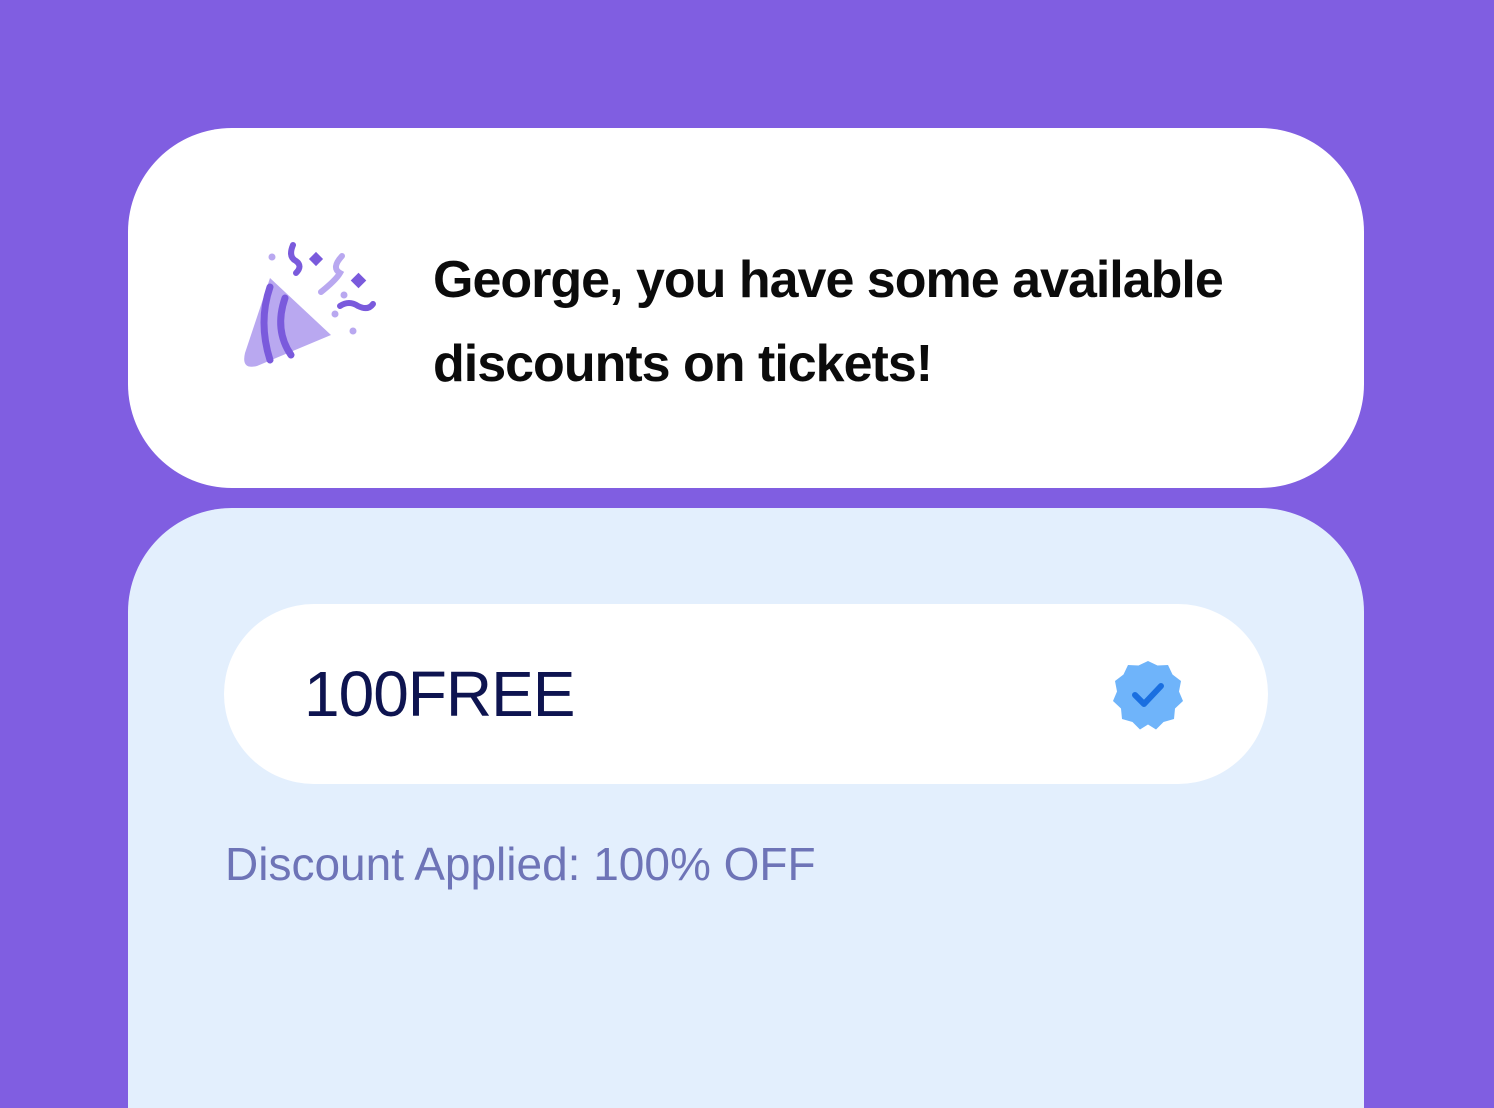 The width and height of the screenshot is (1494, 1108). What do you see at coordinates (439, 694) in the screenshot?
I see `discount-code-value: 100FREE` at bounding box center [439, 694].